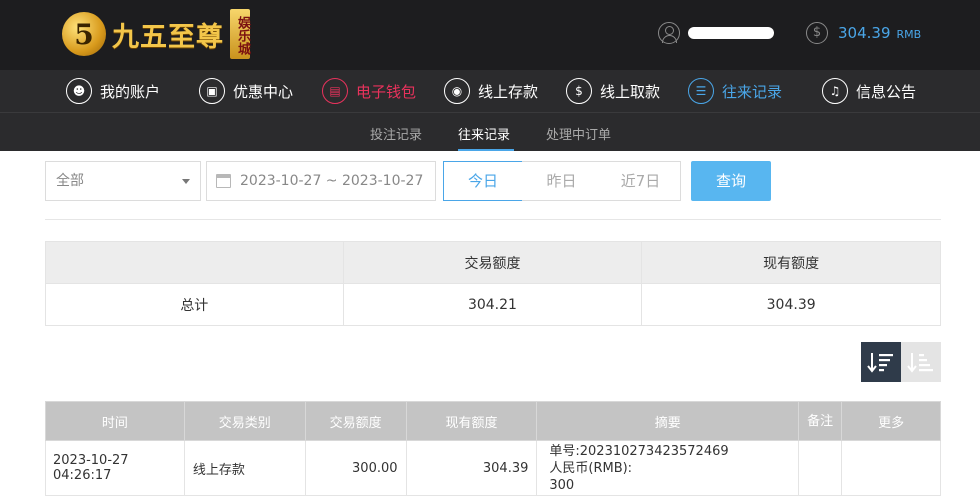 The width and height of the screenshot is (980, 502). I want to click on active-tab-underline, so click(486, 150).